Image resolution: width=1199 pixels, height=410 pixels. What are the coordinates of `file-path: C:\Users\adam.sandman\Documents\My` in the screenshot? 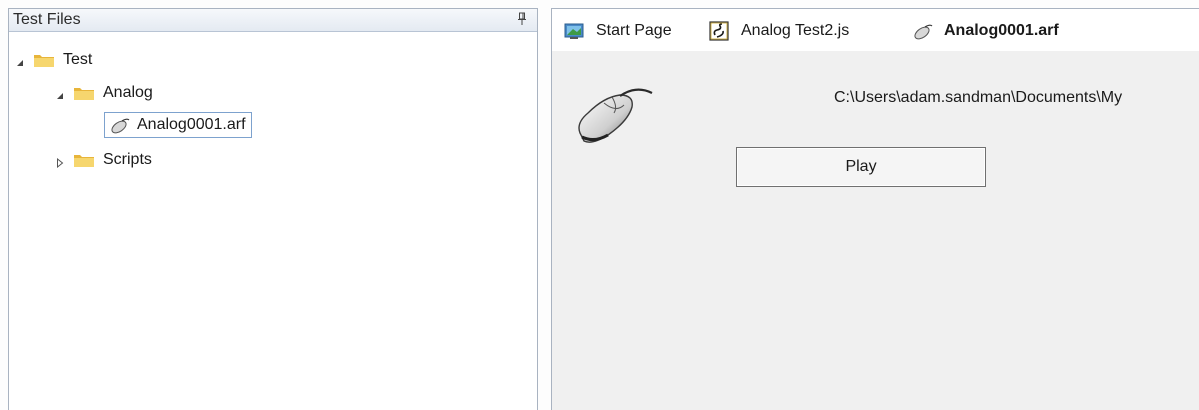 It's located at (978, 97).